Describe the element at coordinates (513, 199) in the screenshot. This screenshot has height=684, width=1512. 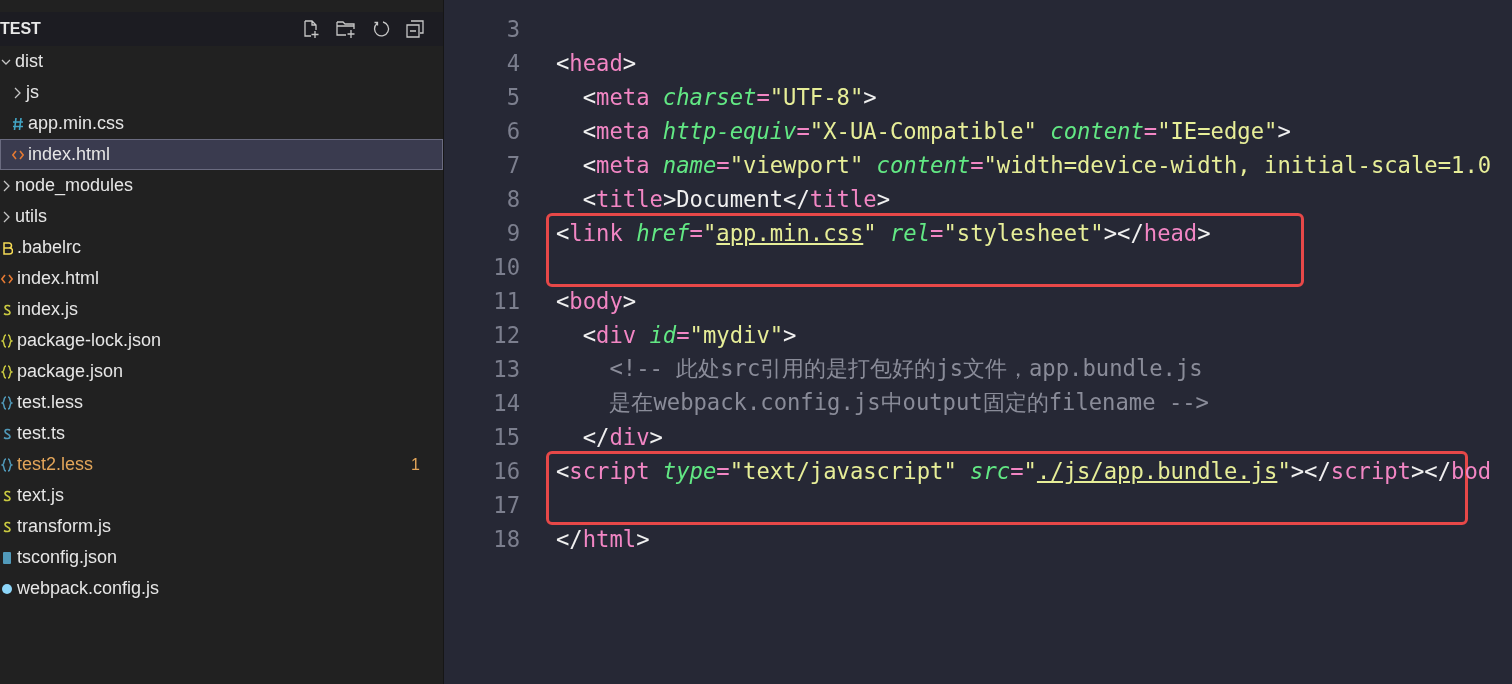
I see `line-number: 8` at that location.